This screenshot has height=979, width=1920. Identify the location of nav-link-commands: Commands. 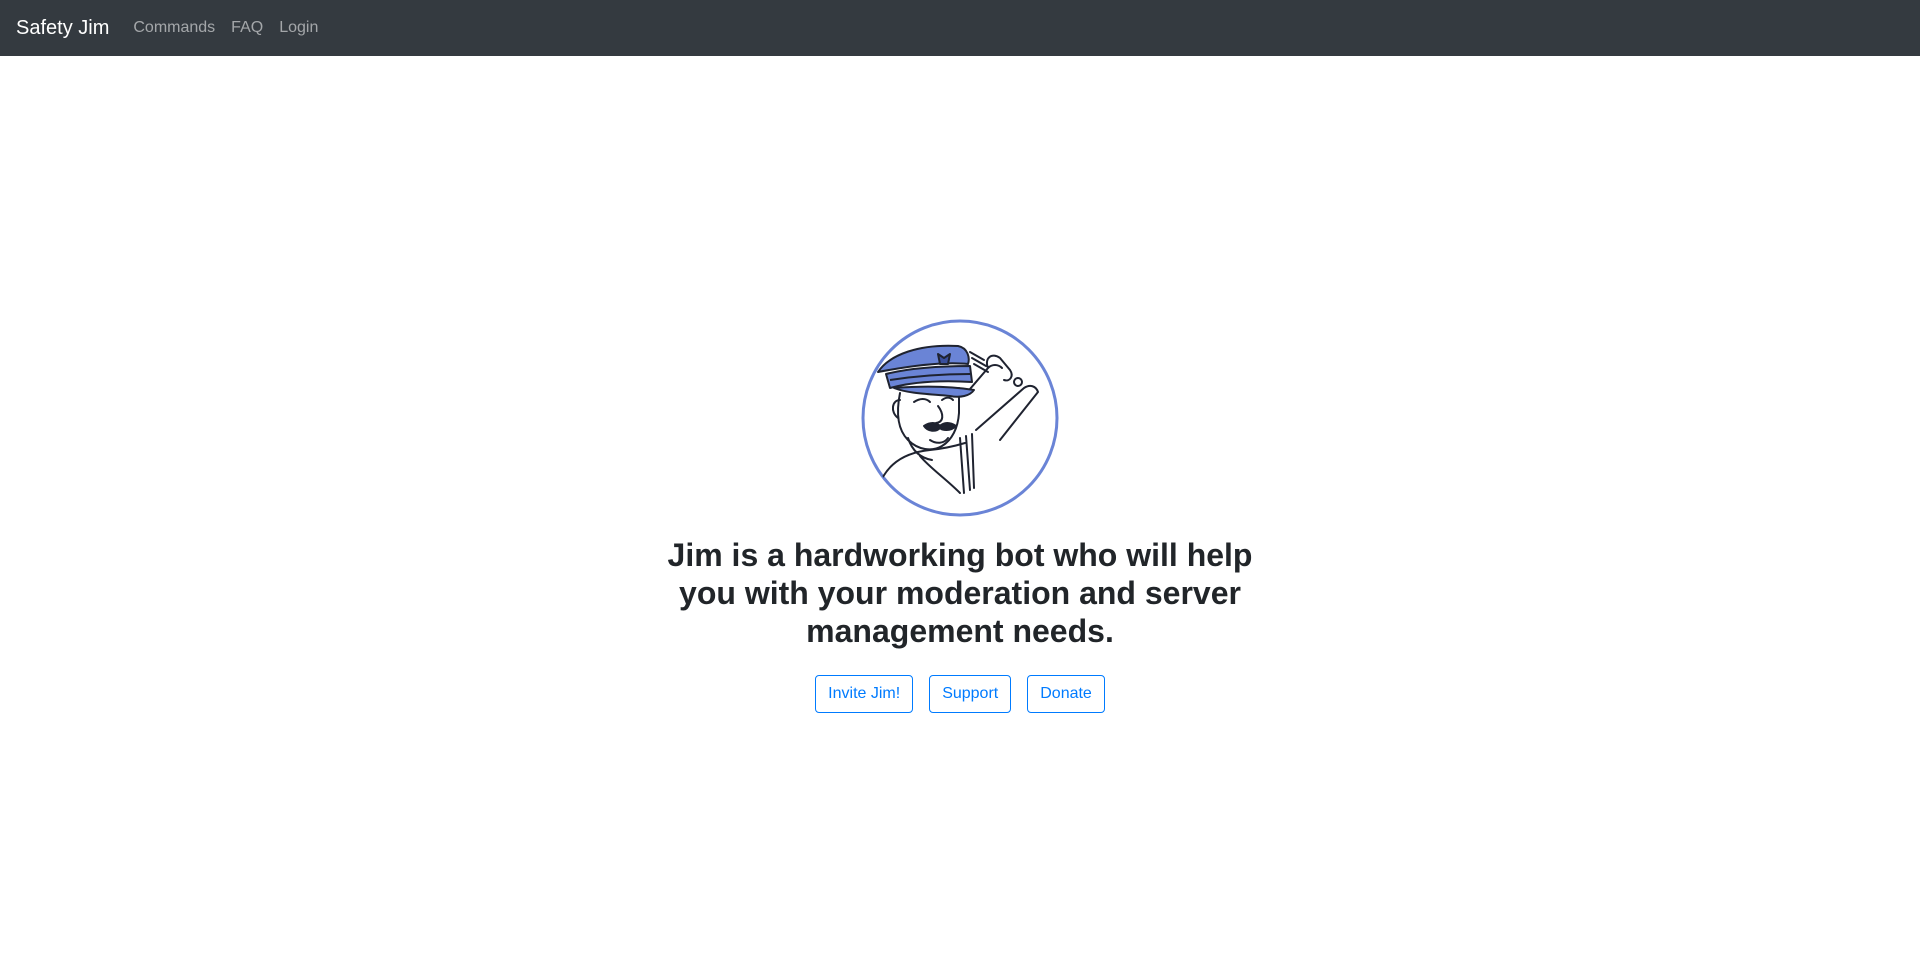
(174, 28).